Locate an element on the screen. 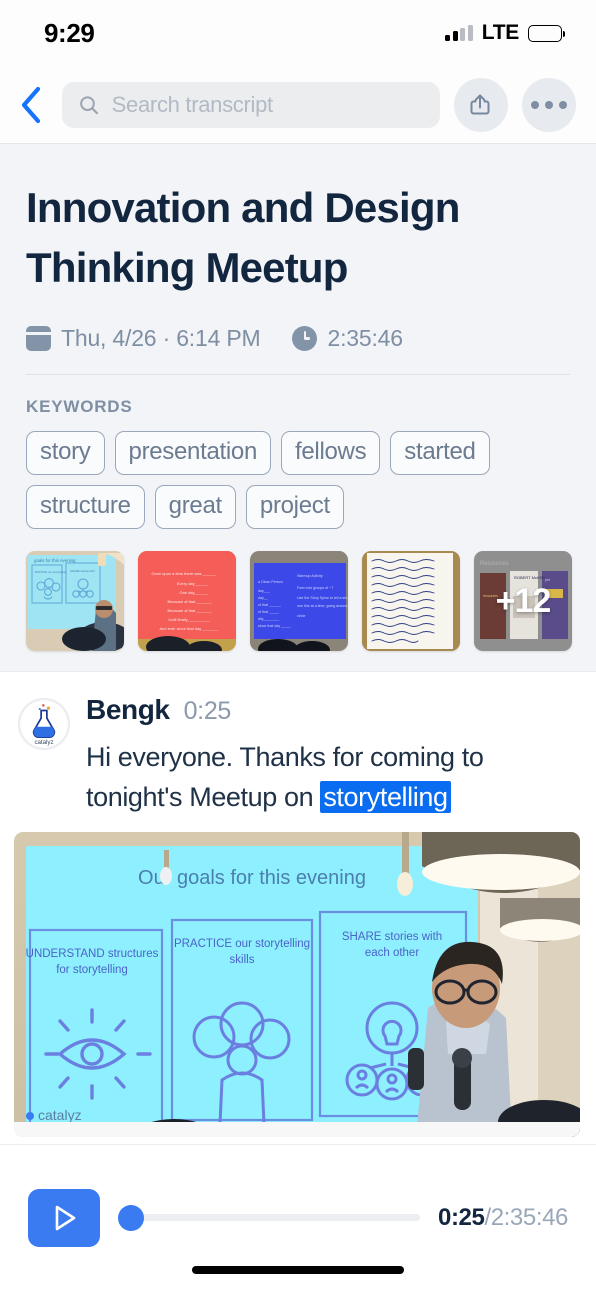 Image resolution: width=596 pixels, height=1290 pixels. chevron-left-icon is located at coordinates (31, 104).